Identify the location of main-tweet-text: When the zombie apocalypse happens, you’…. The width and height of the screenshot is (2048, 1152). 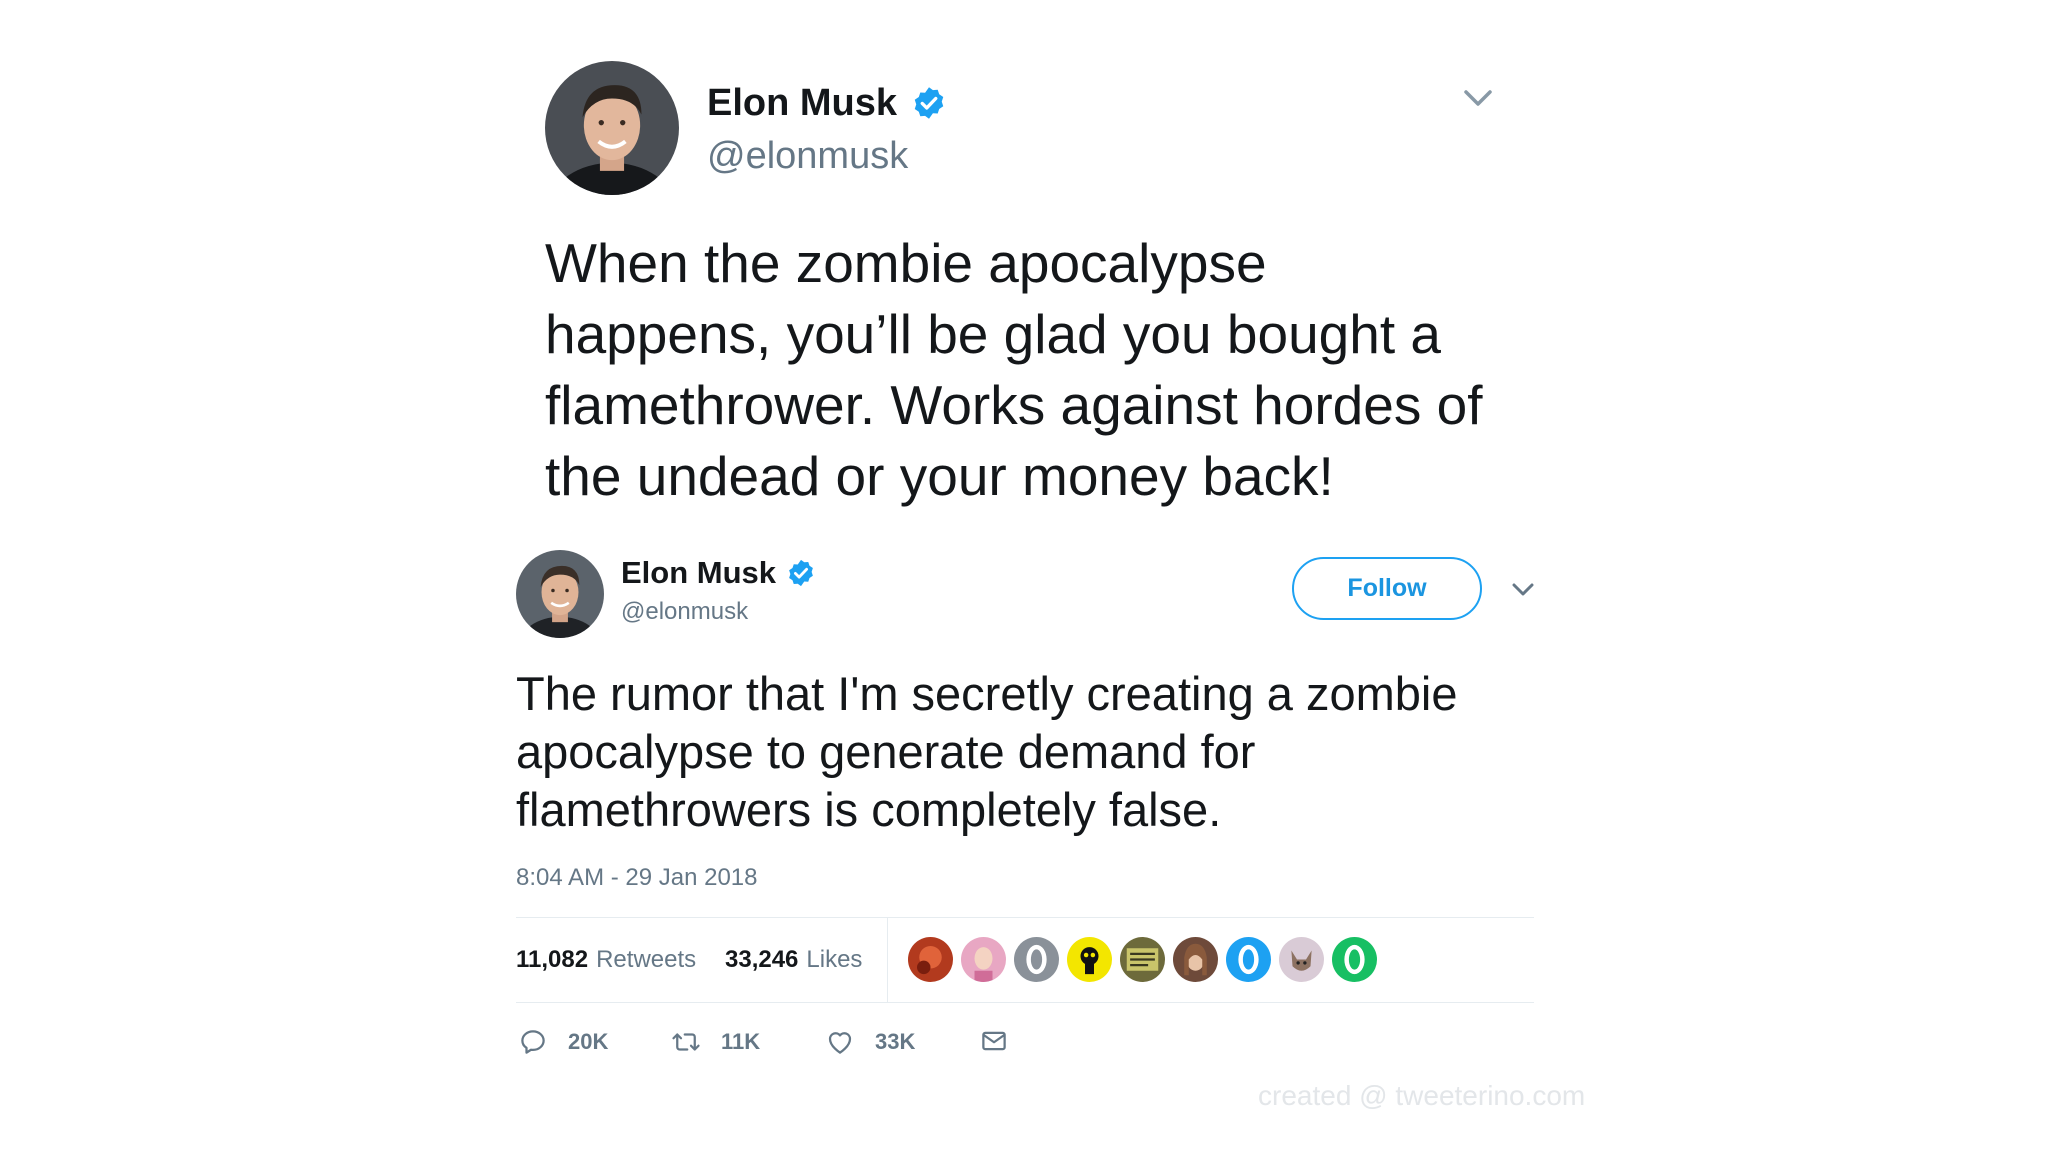
(1014, 369).